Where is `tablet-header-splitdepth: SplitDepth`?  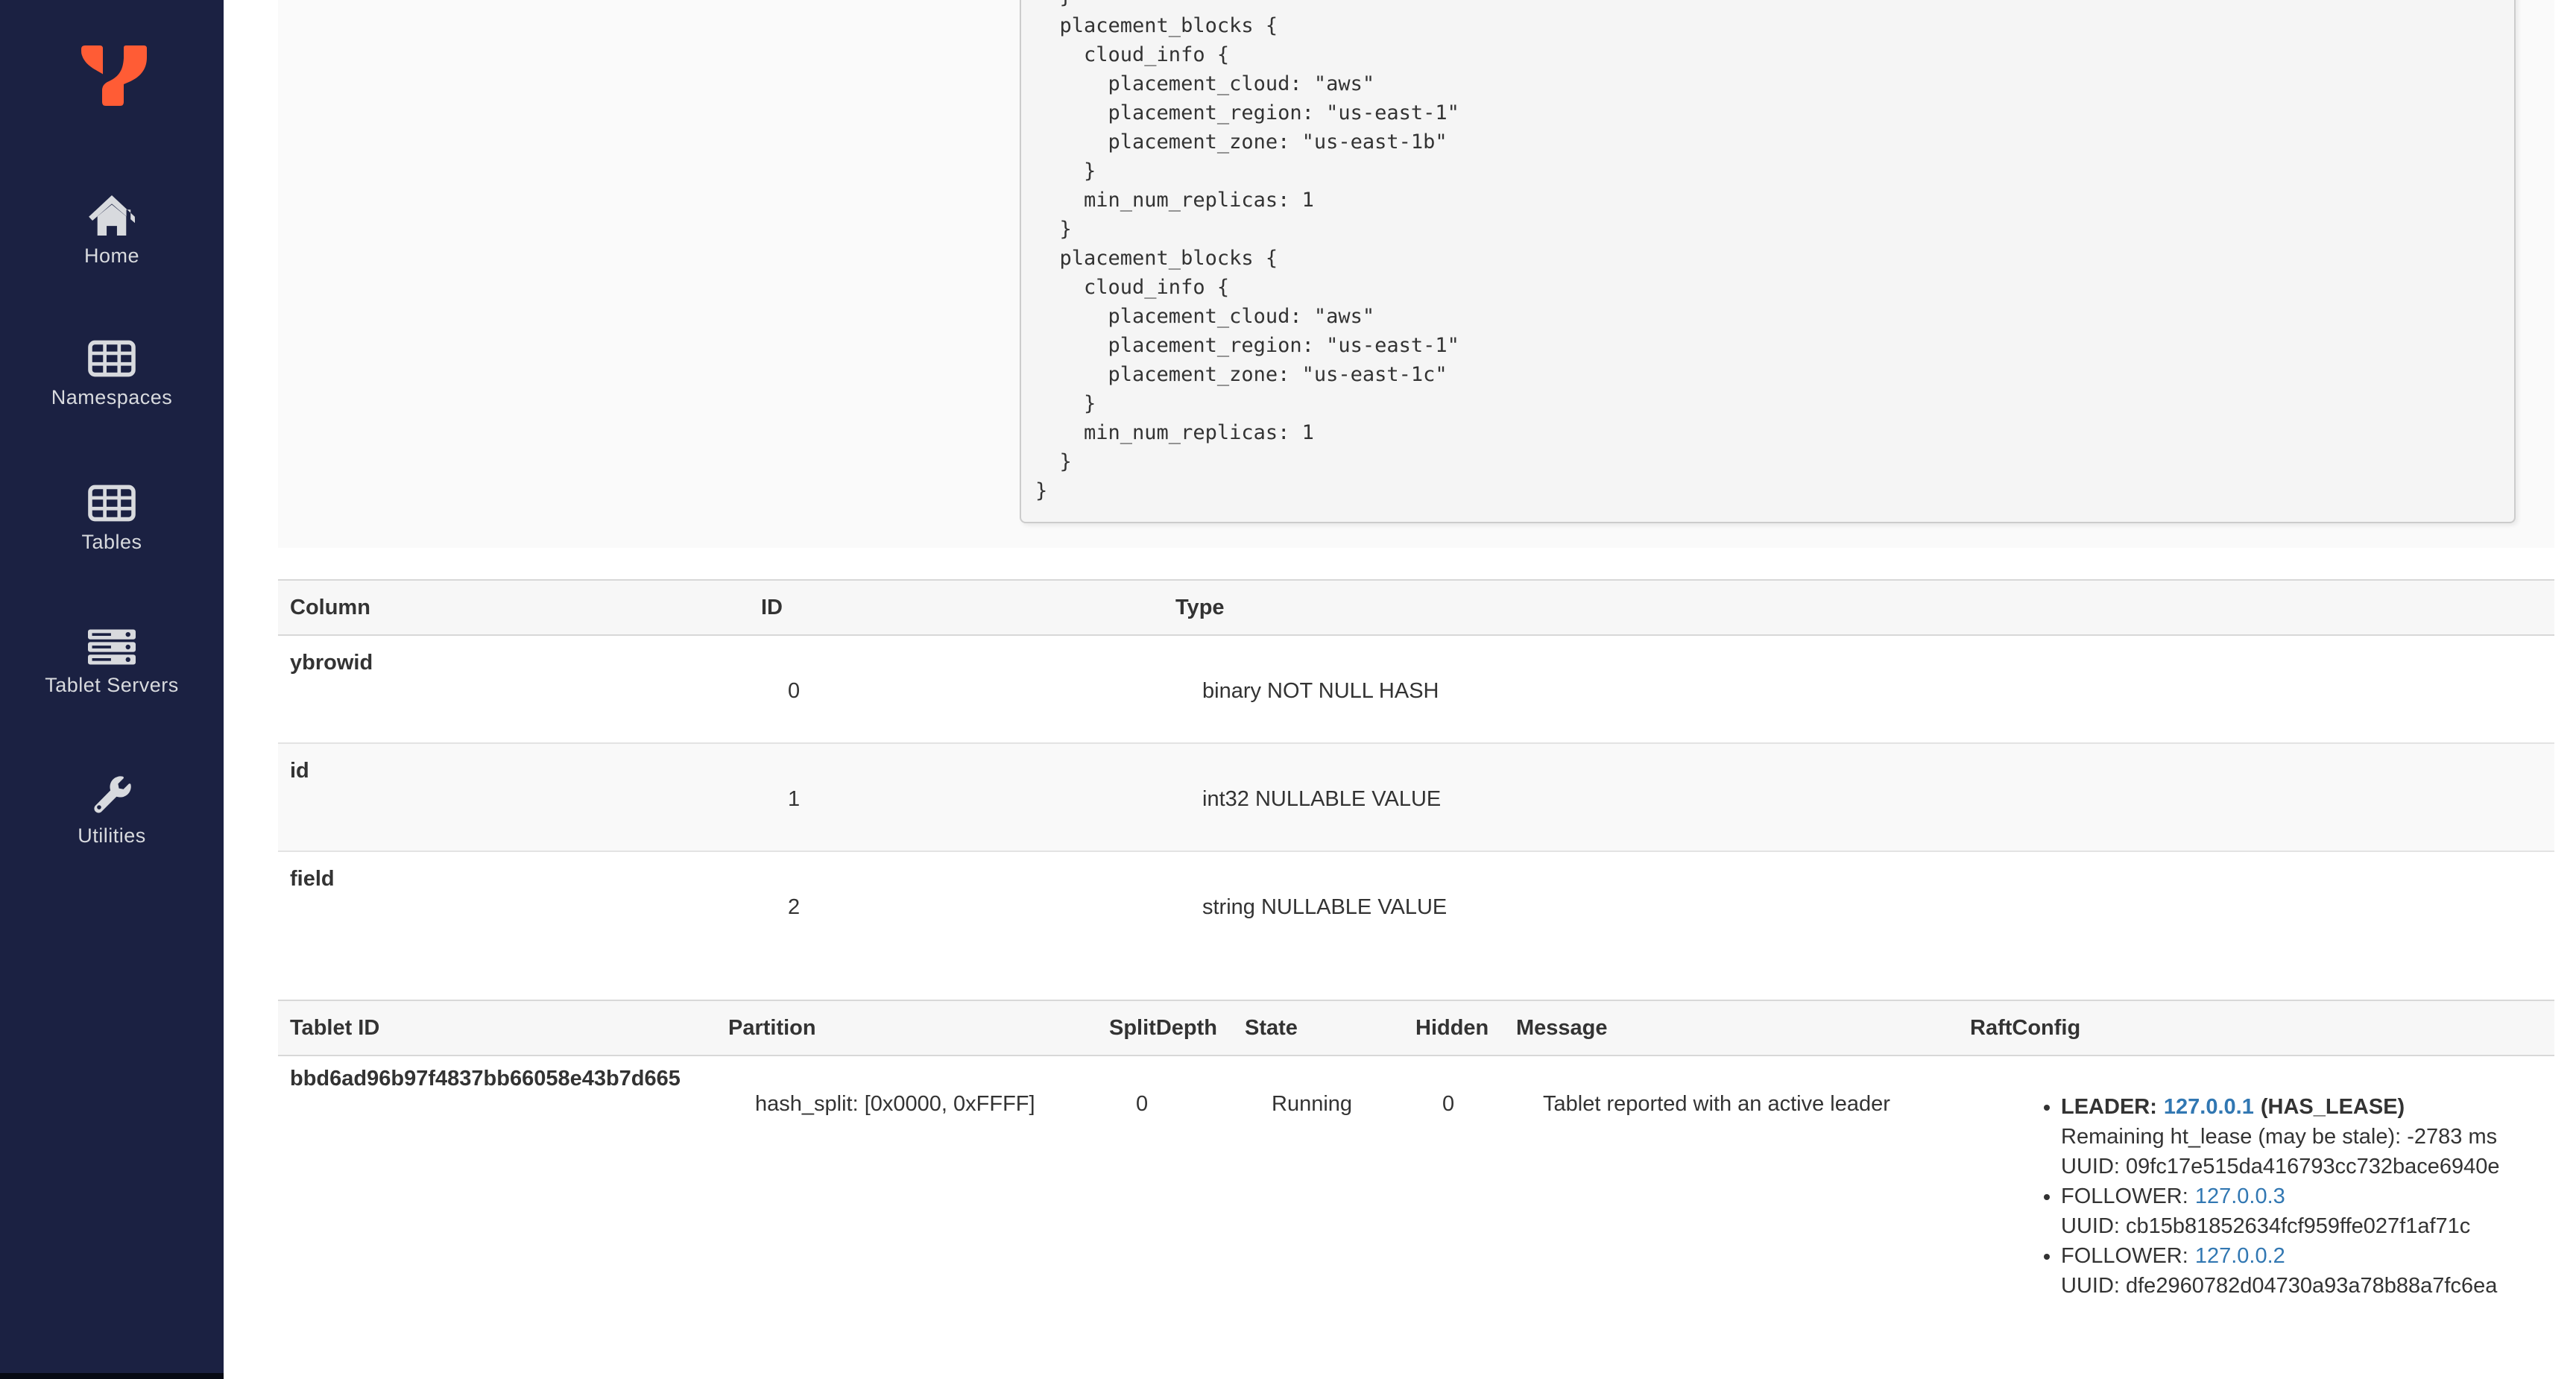 tablet-header-splitdepth: SplitDepth is located at coordinates (1165, 1028).